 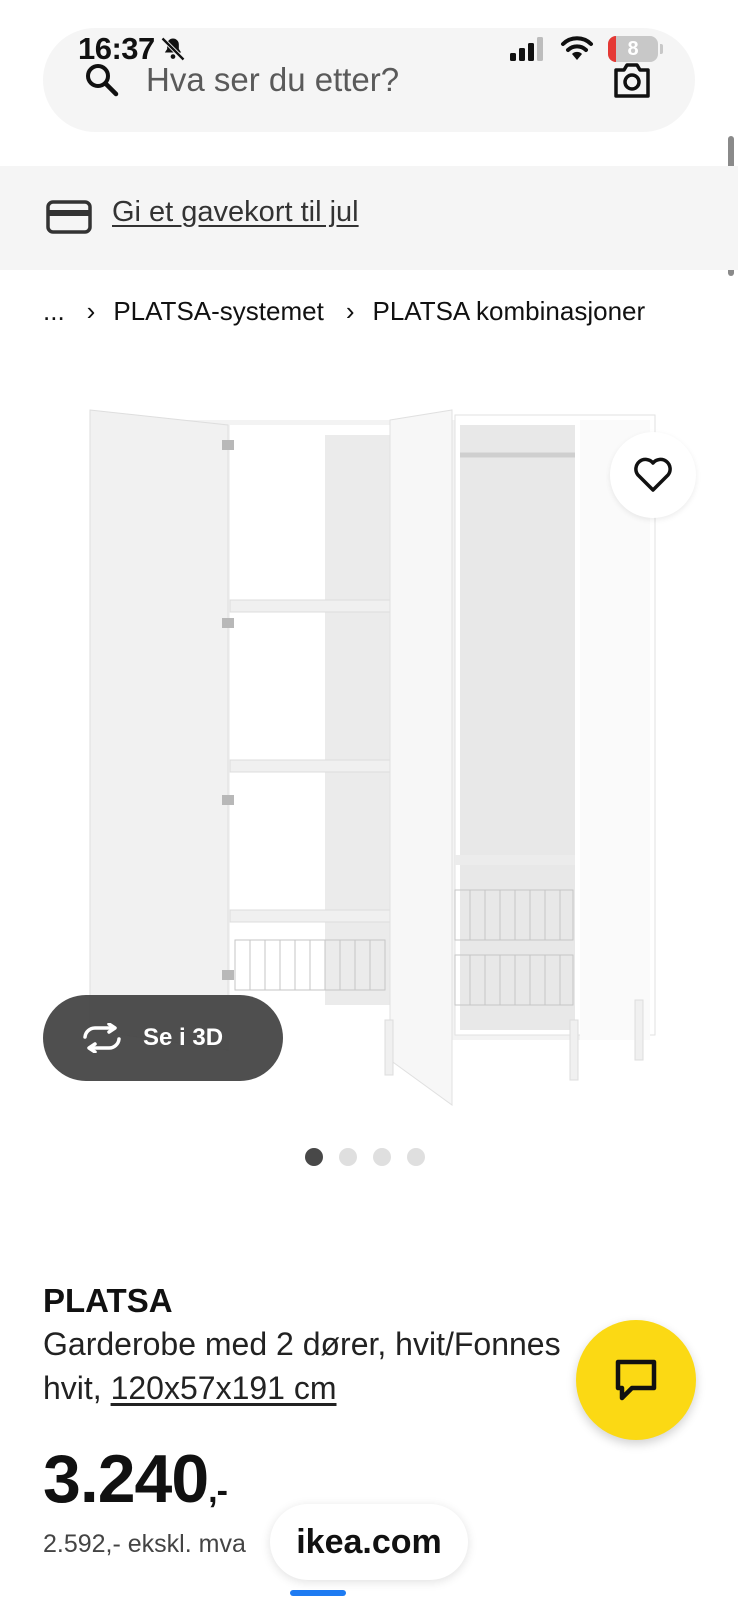 I want to click on heart-icon, so click(x=653, y=474).